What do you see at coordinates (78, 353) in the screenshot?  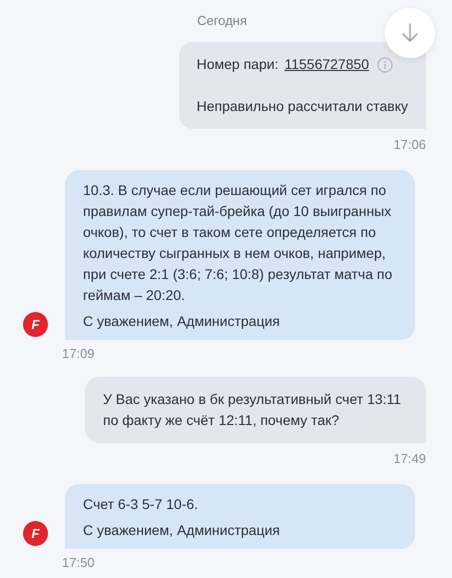 I see `message-time: 17:09` at bounding box center [78, 353].